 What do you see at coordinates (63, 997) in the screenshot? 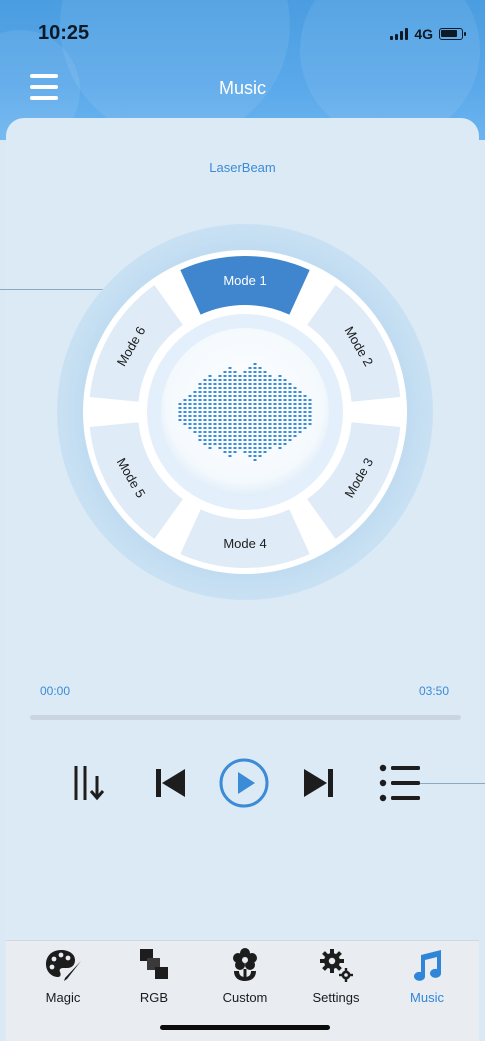
I see `tab-label: Magic` at bounding box center [63, 997].